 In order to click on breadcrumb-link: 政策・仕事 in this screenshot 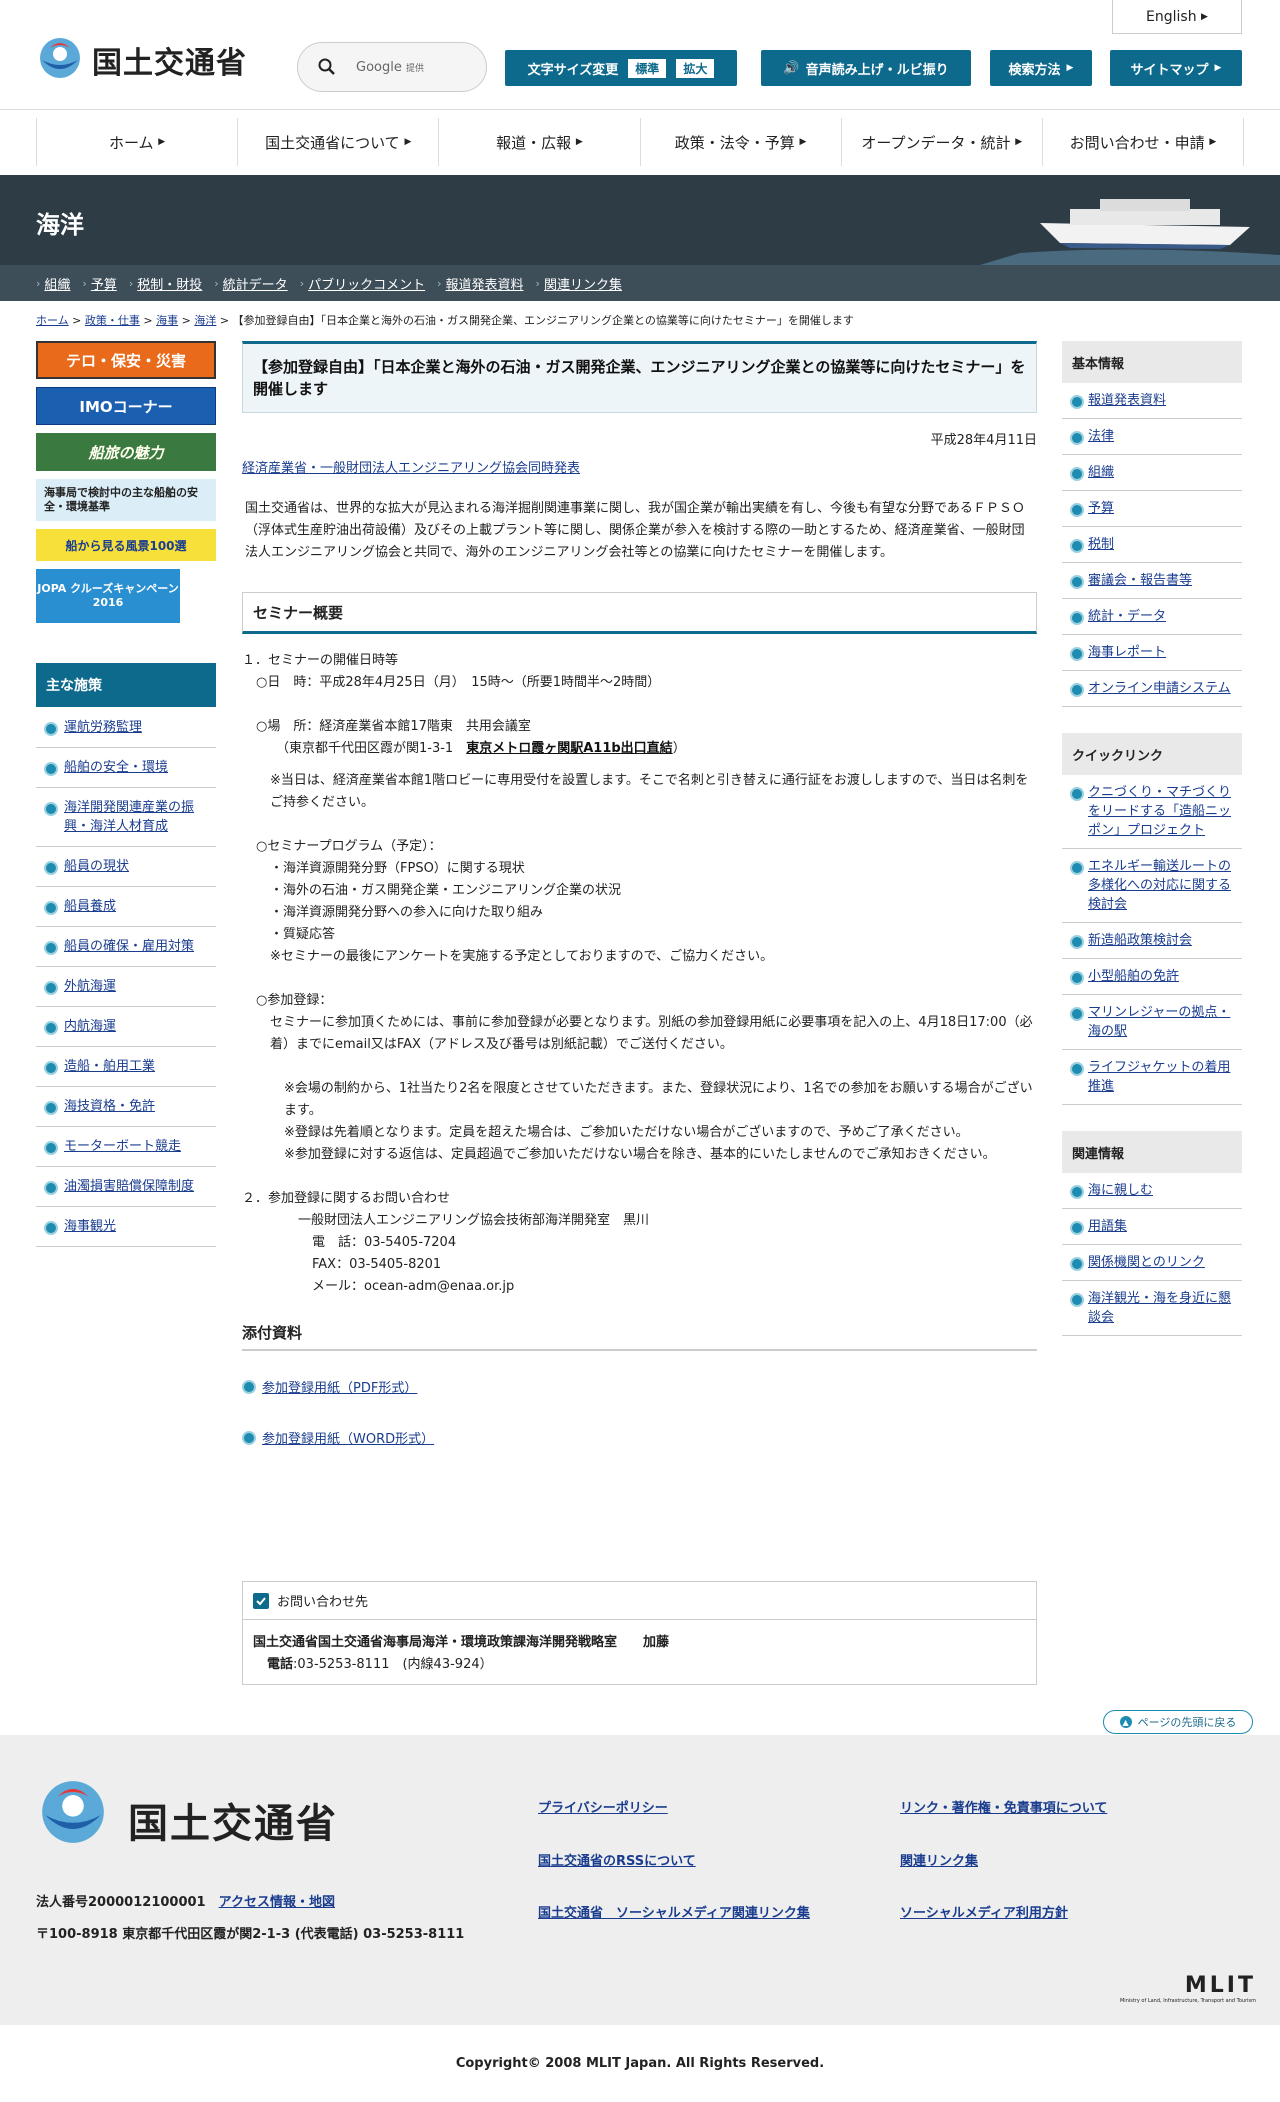, I will do `click(112, 320)`.